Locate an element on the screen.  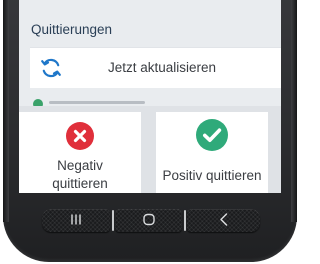
acknowledge-negative-button: Negativ quittieren is located at coordinates (80, 152).